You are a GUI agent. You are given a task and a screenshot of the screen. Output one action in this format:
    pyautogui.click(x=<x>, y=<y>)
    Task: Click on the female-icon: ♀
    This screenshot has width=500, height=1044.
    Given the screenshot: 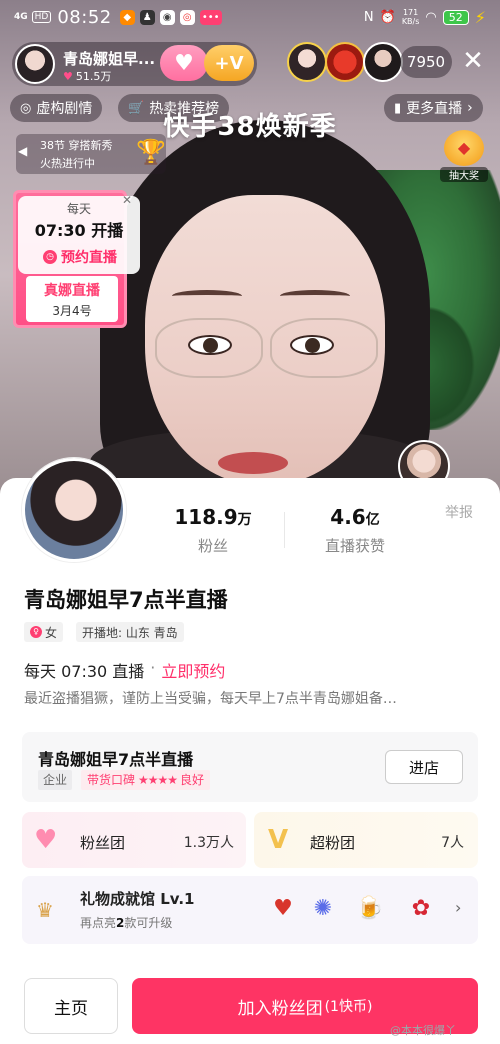 What is the action you would take?
    pyautogui.click(x=36, y=632)
    